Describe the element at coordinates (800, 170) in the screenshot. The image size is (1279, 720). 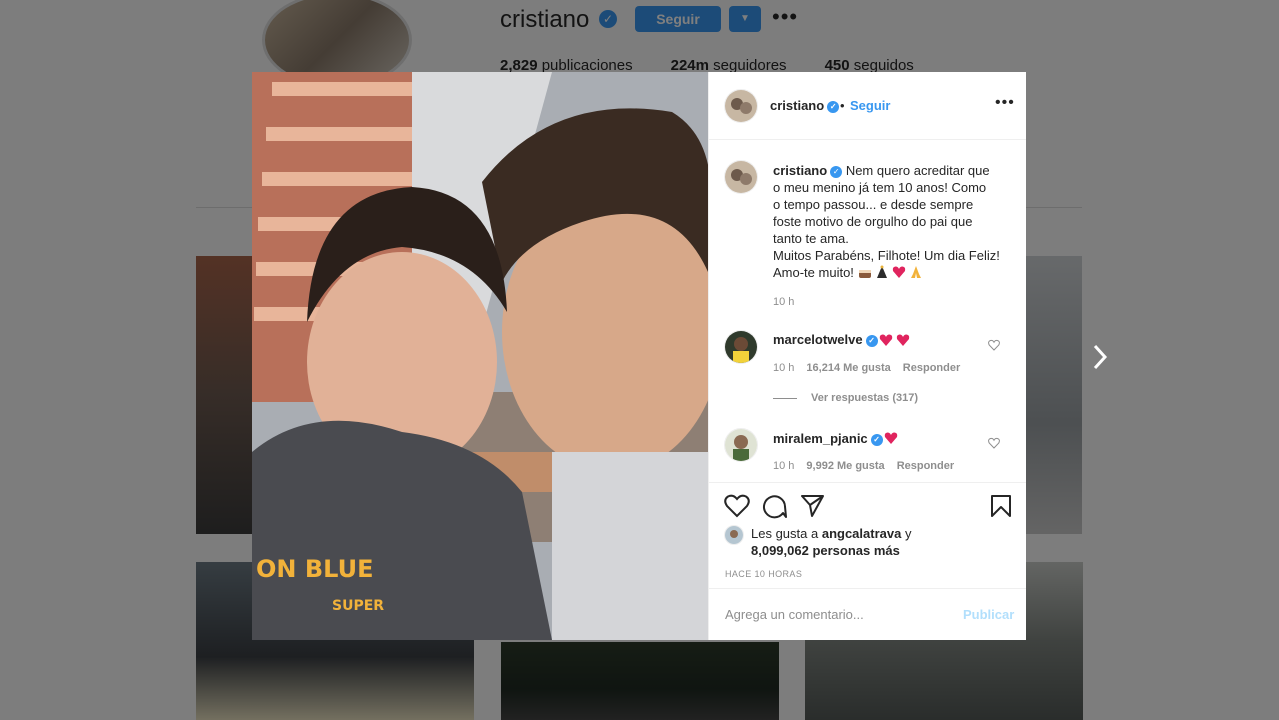
I see `caption-author: cristiano` at that location.